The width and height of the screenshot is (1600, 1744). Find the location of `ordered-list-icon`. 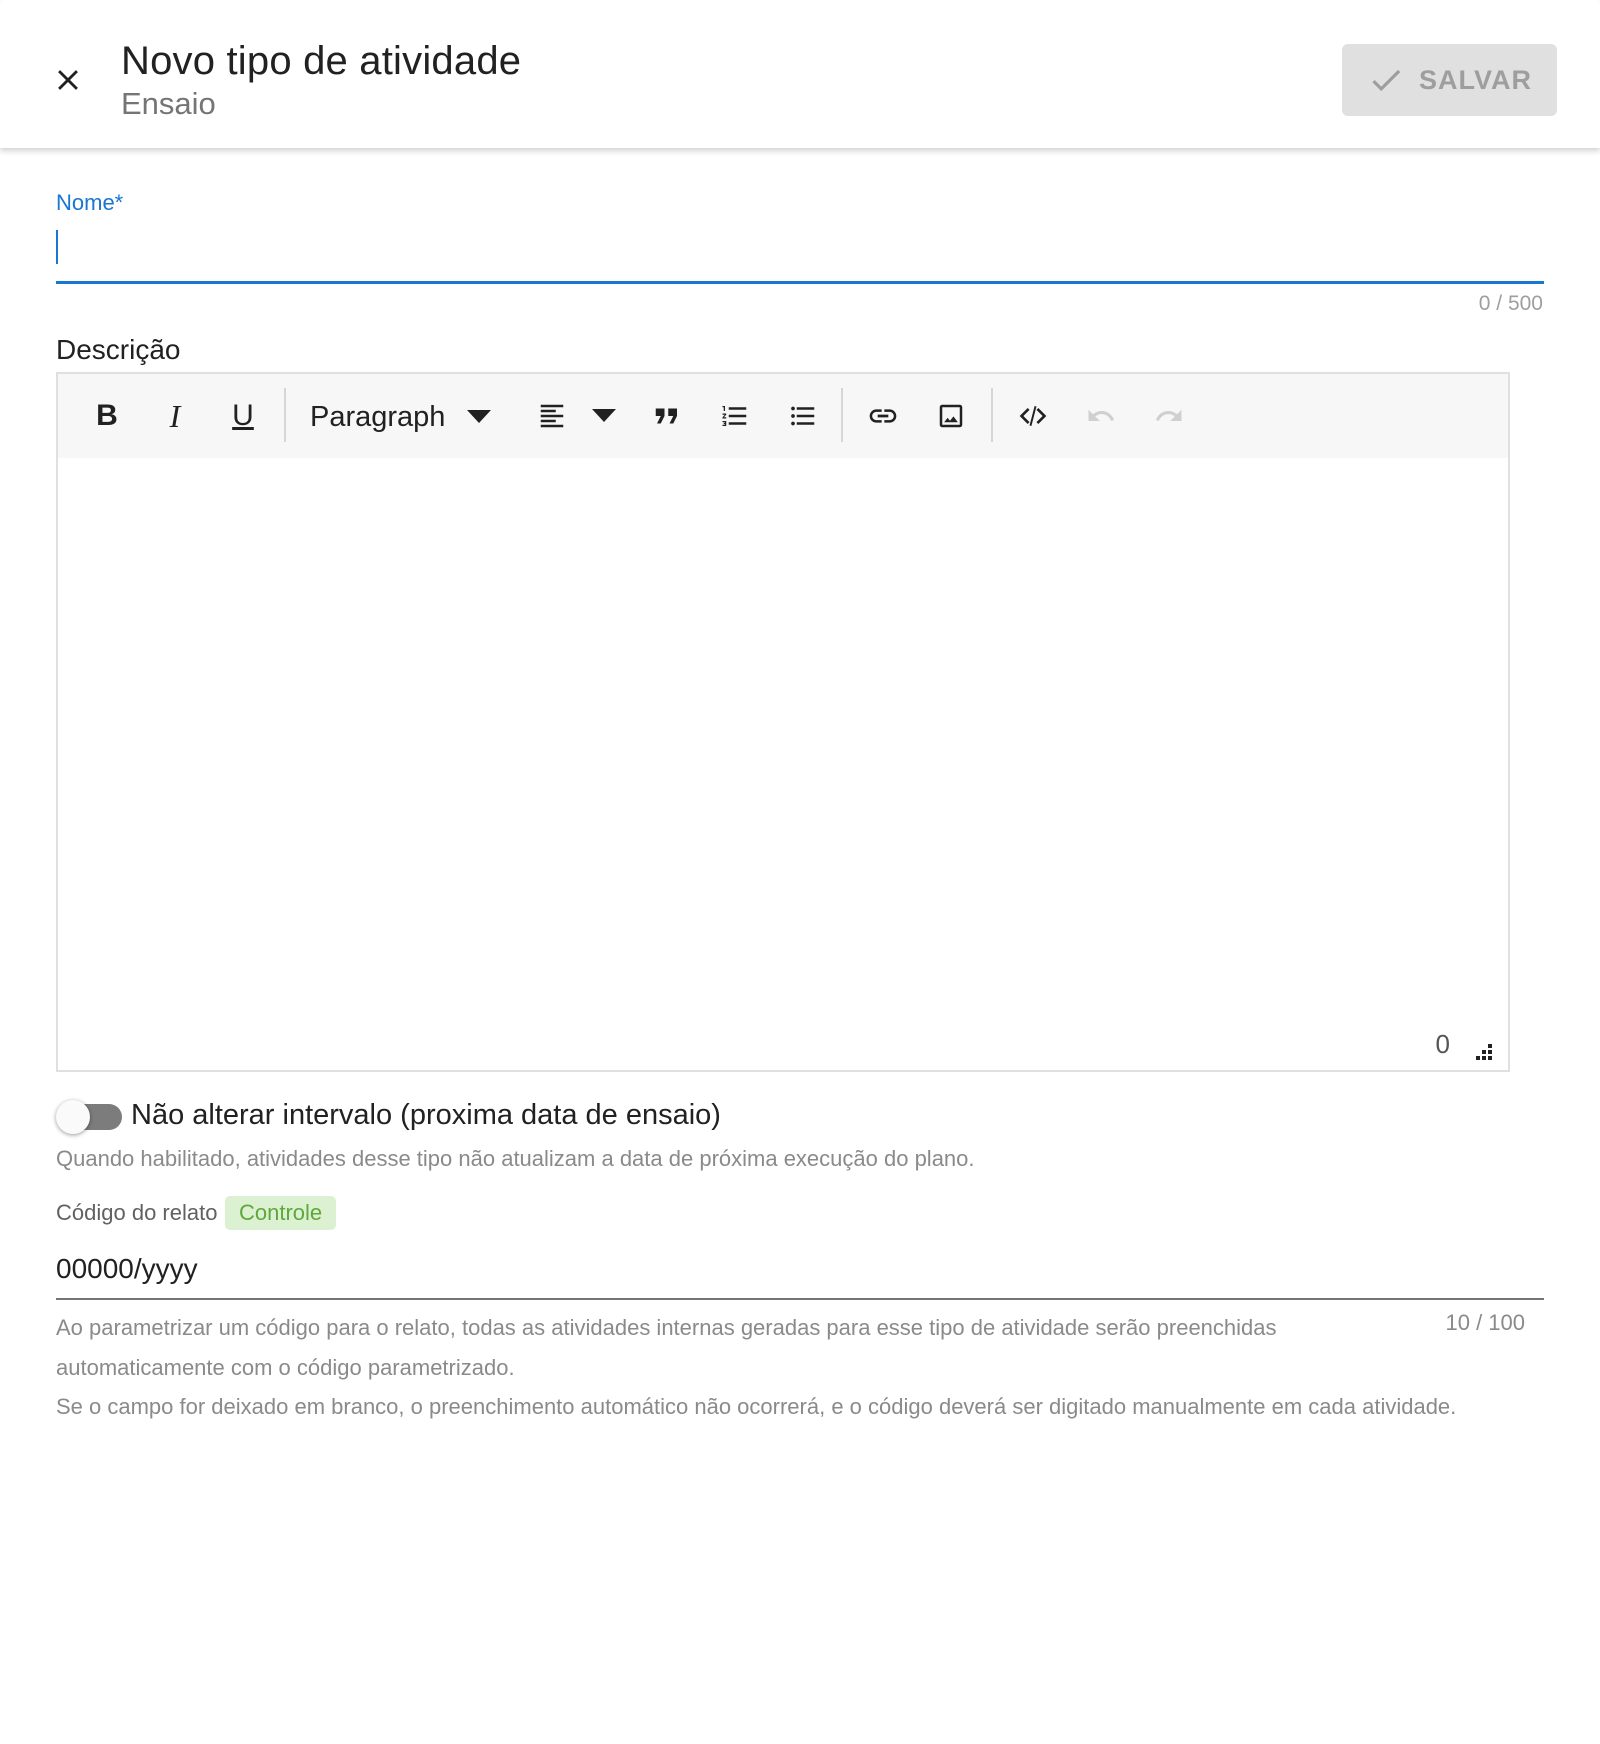

ordered-list-icon is located at coordinates (734, 416).